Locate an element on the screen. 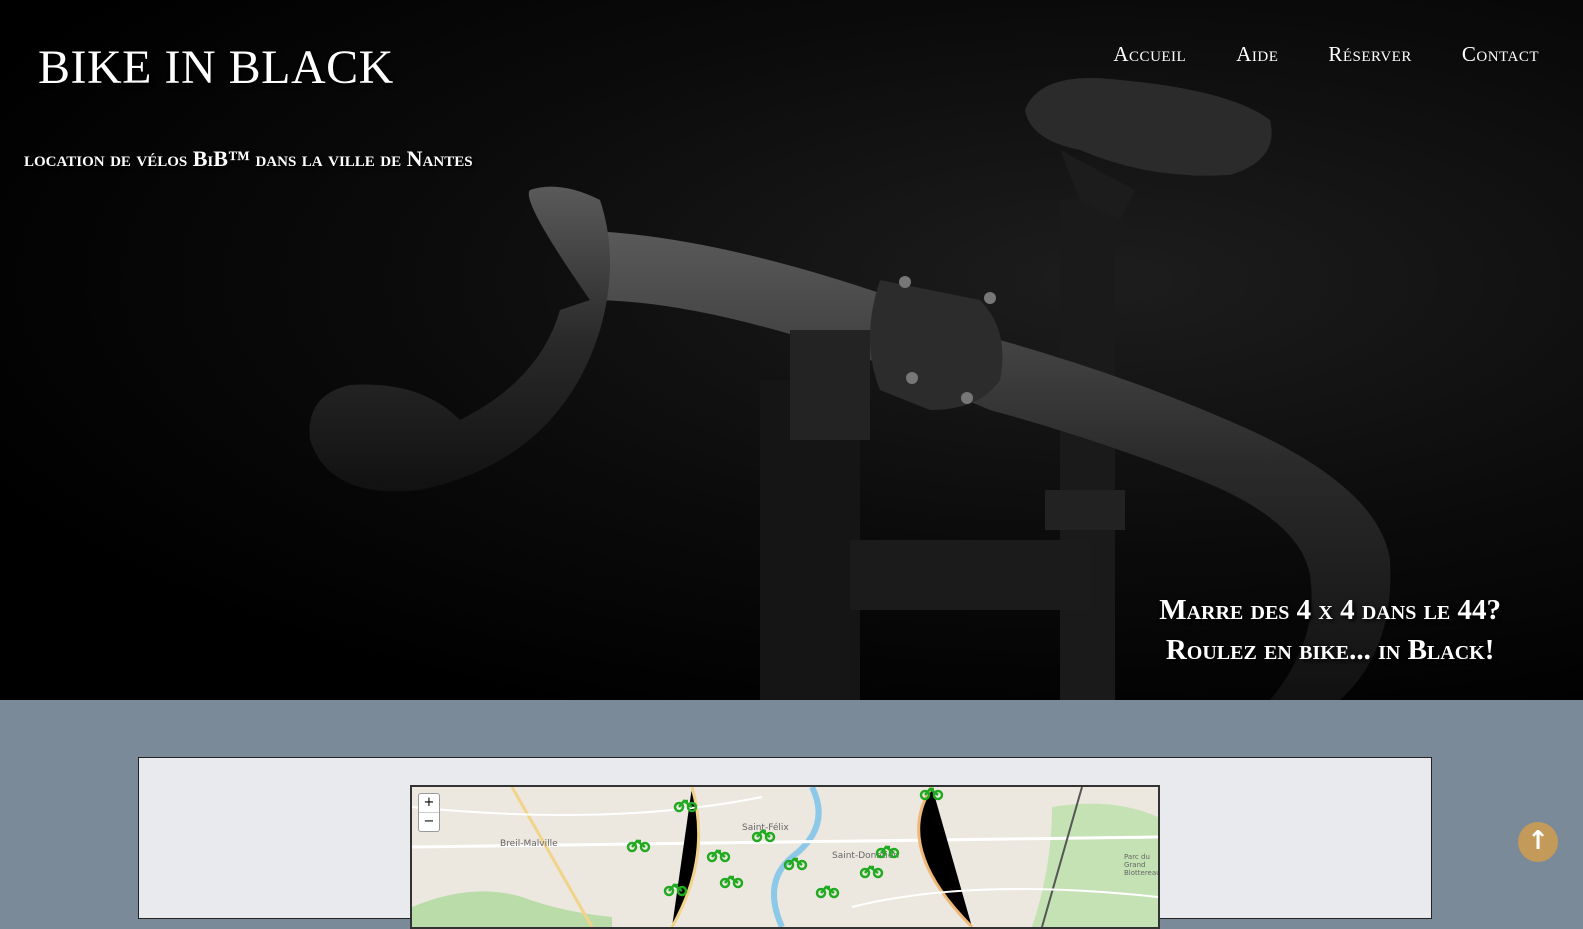  nav-accueil: Accueil is located at coordinates (1149, 54).